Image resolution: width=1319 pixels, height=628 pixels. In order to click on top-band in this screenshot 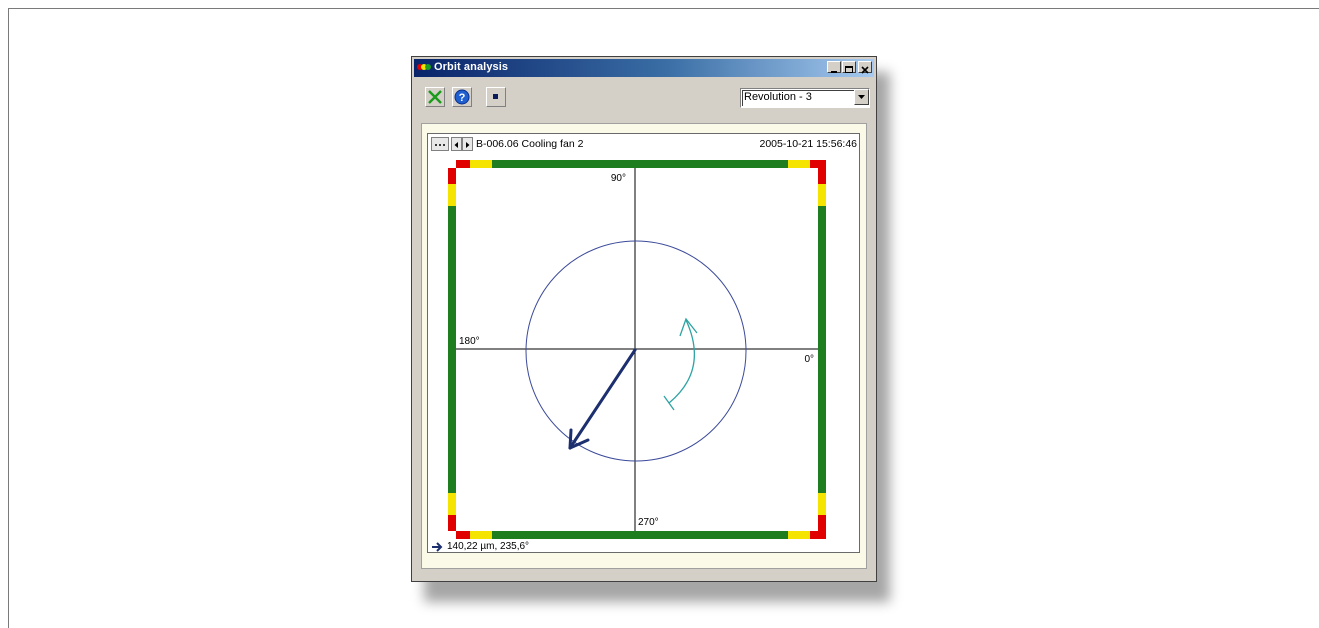, I will do `click(641, 164)`.